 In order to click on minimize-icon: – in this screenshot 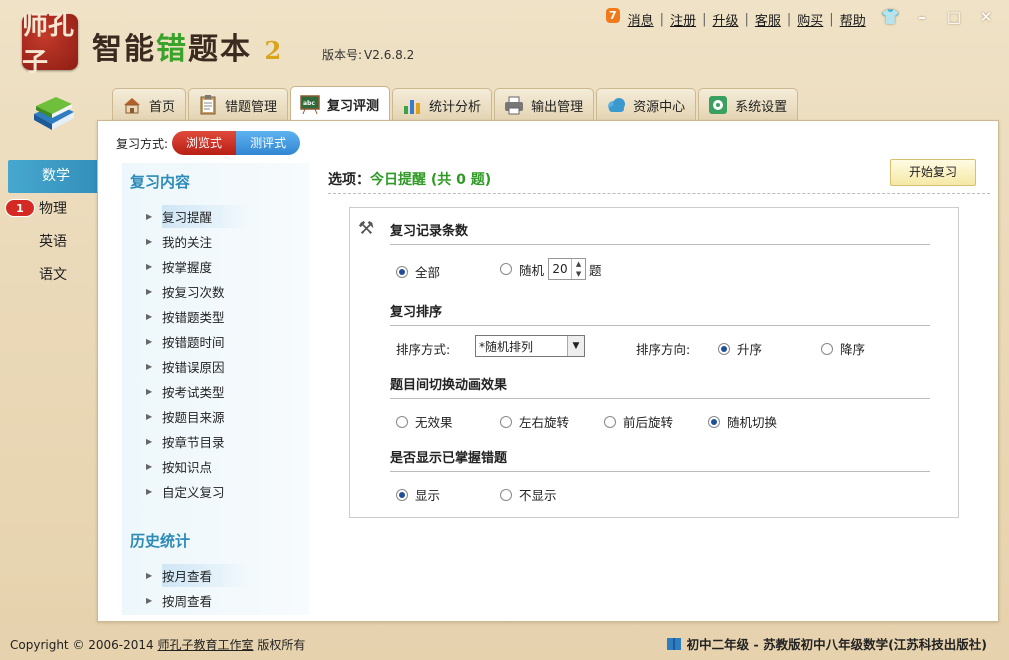, I will do `click(922, 17)`.